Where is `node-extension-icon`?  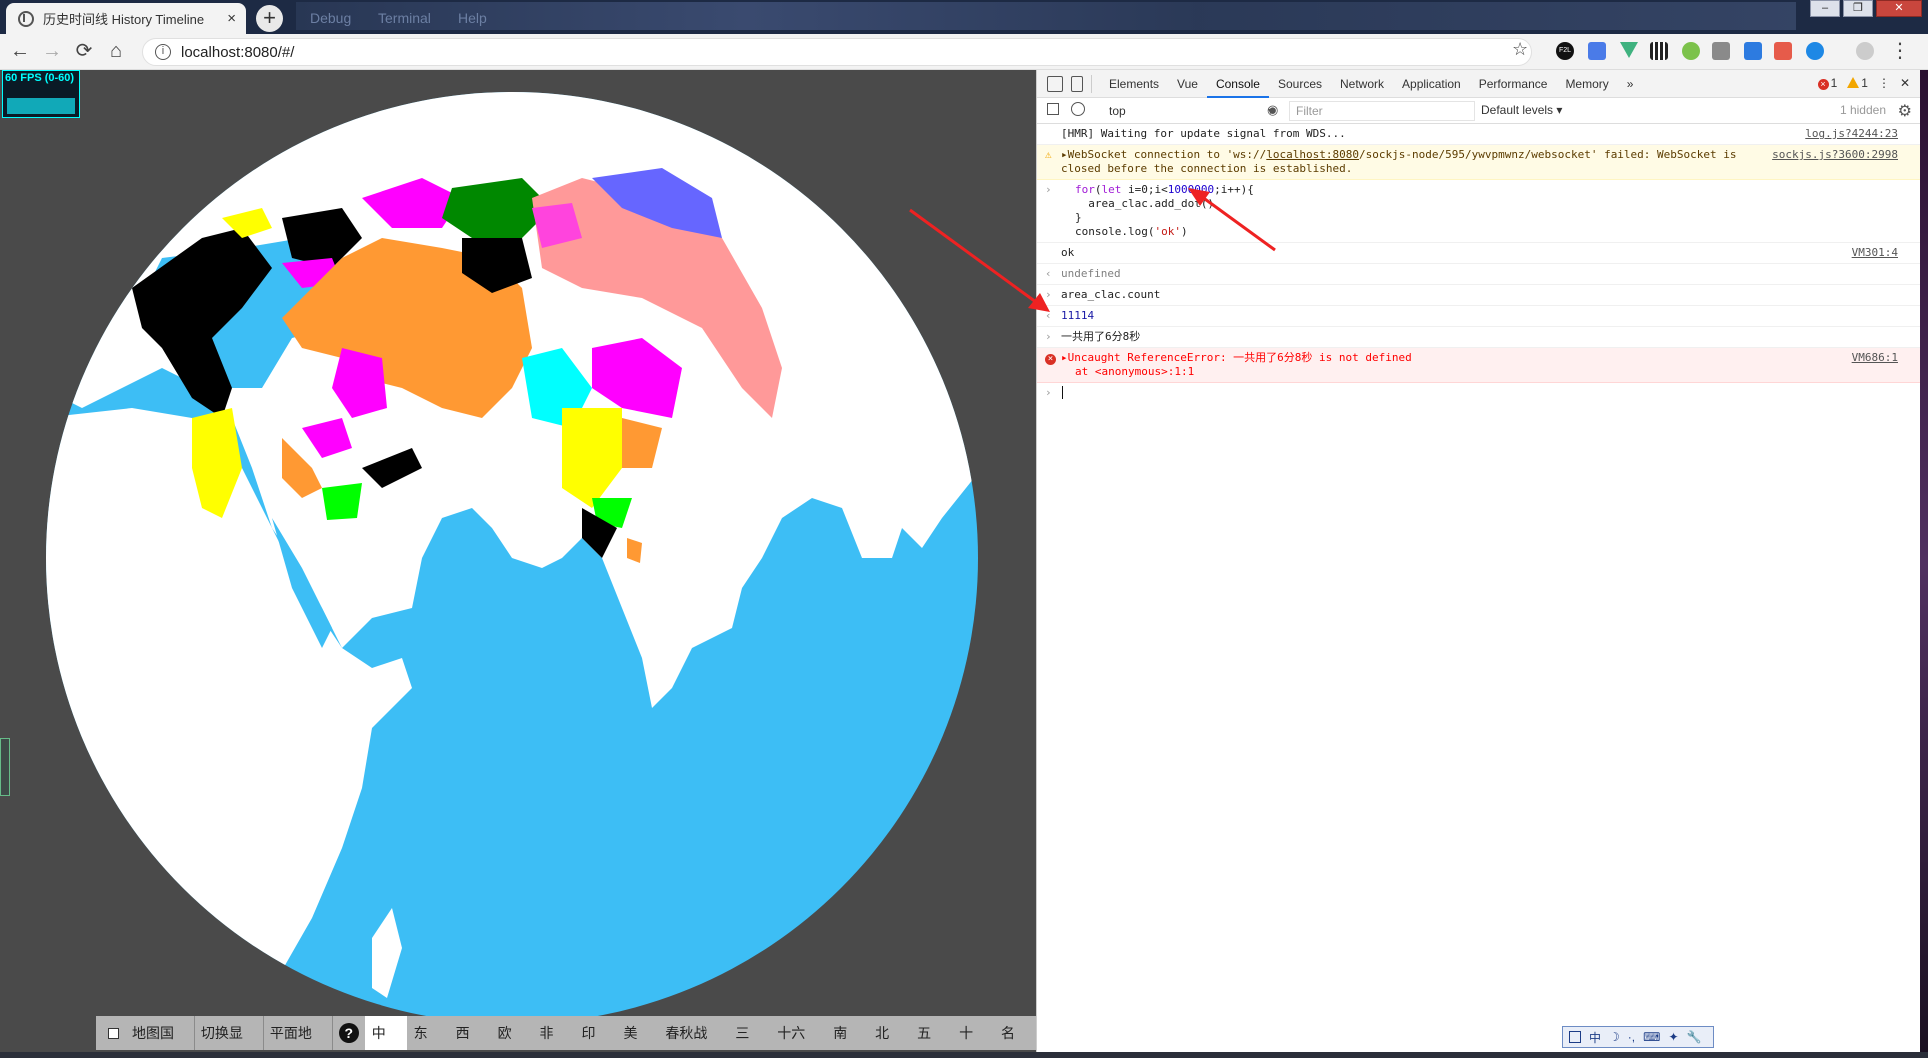
node-extension-icon is located at coordinates (1691, 51).